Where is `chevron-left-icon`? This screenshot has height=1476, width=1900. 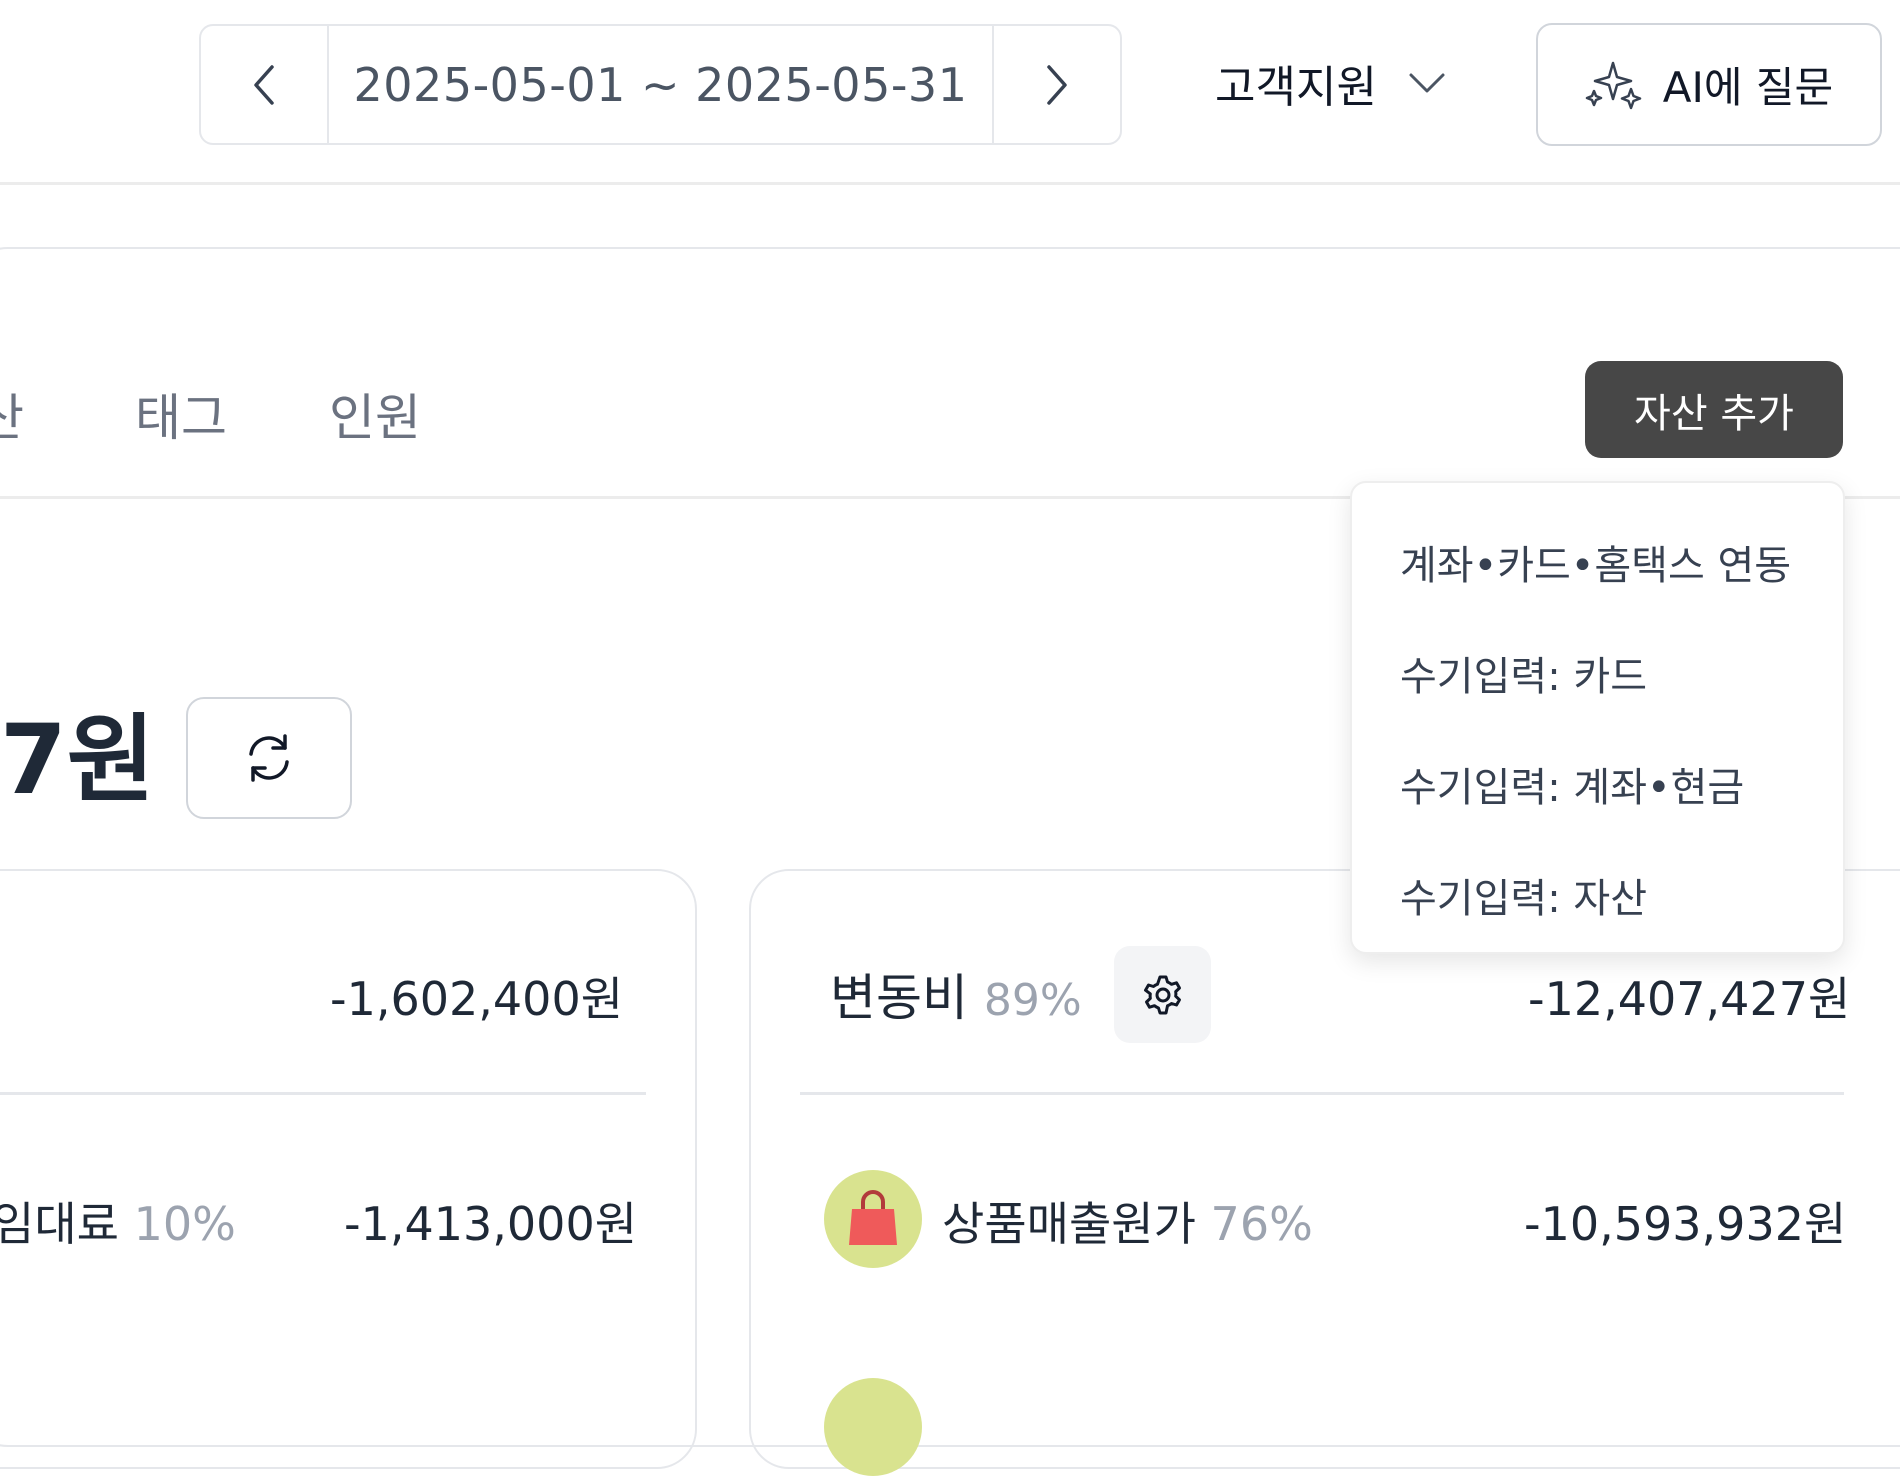
chevron-left-icon is located at coordinates (264, 84).